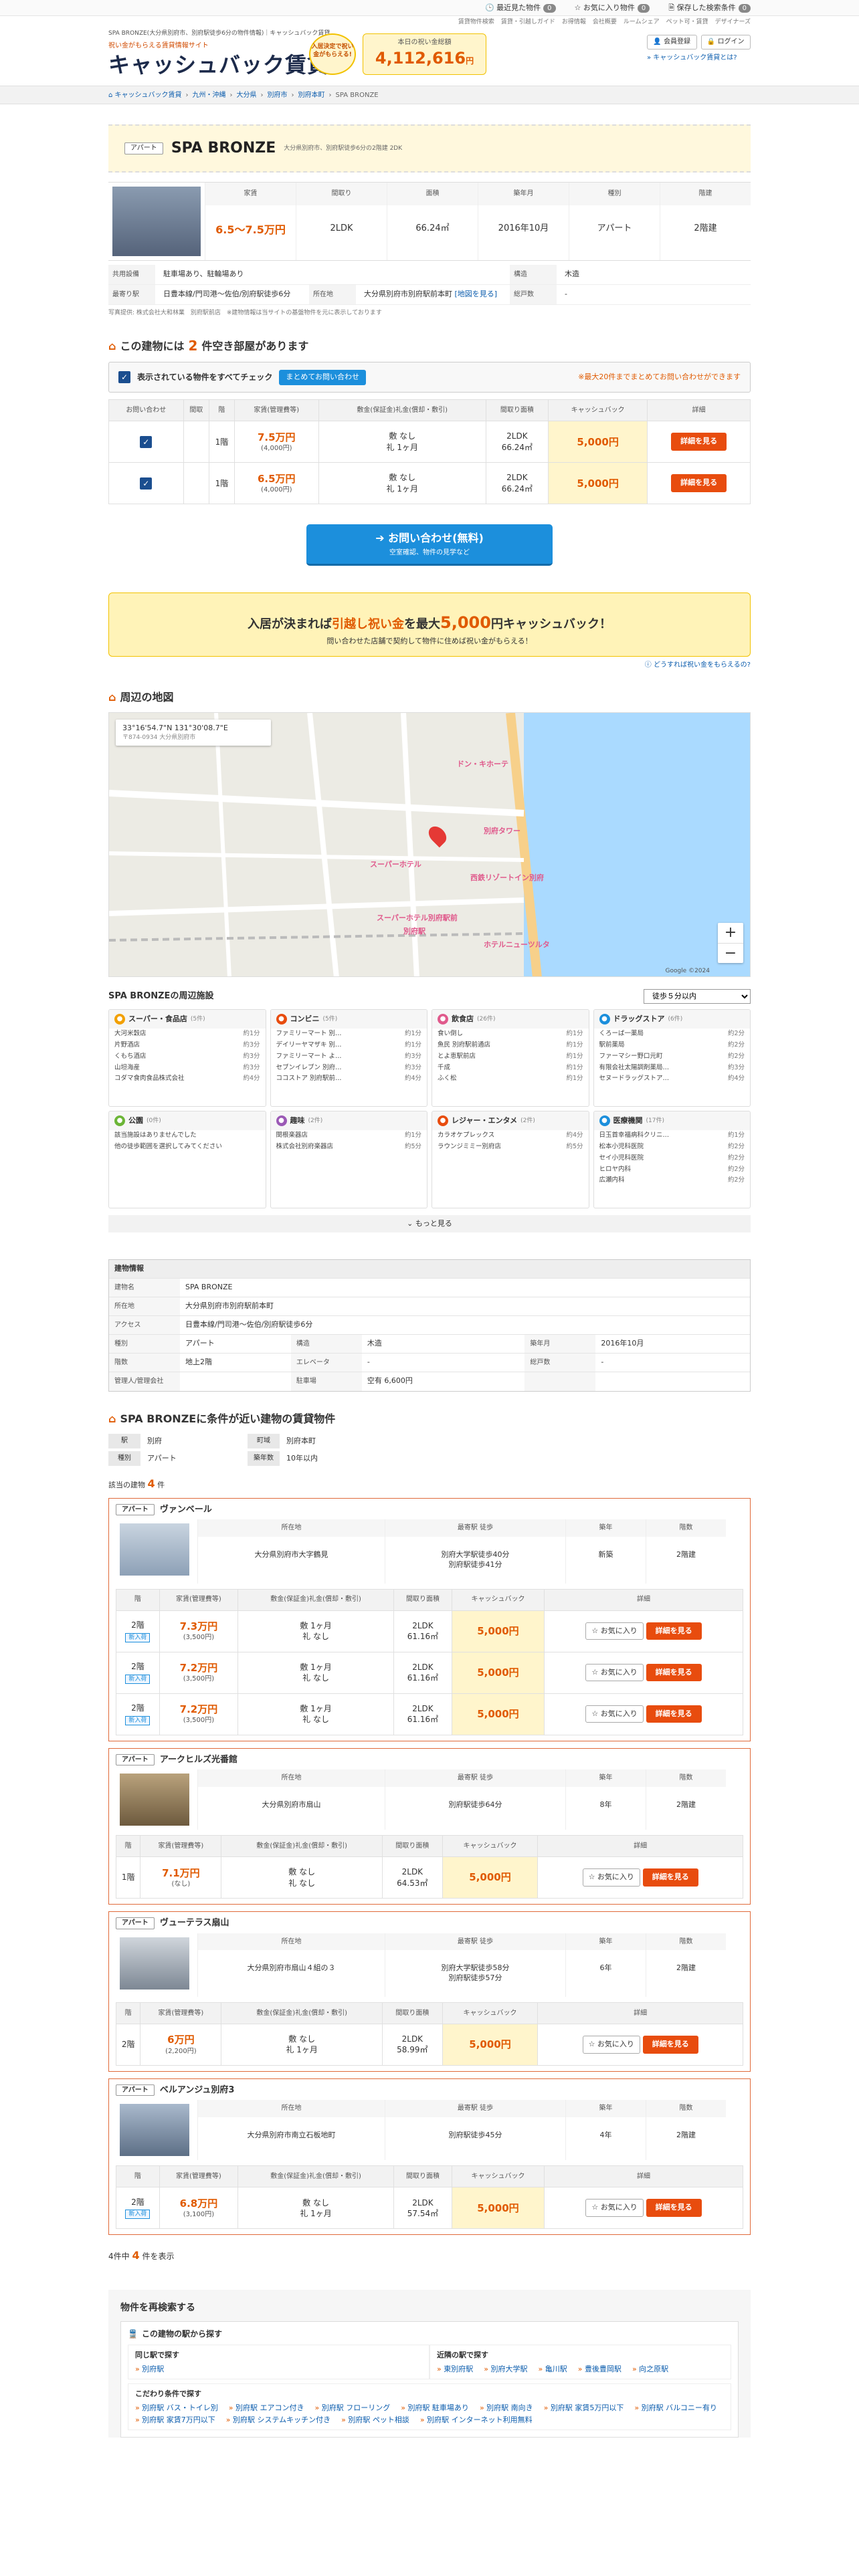  Describe the element at coordinates (124, 378) in the screenshot. I see `check-all-checkbox: ✓` at that location.